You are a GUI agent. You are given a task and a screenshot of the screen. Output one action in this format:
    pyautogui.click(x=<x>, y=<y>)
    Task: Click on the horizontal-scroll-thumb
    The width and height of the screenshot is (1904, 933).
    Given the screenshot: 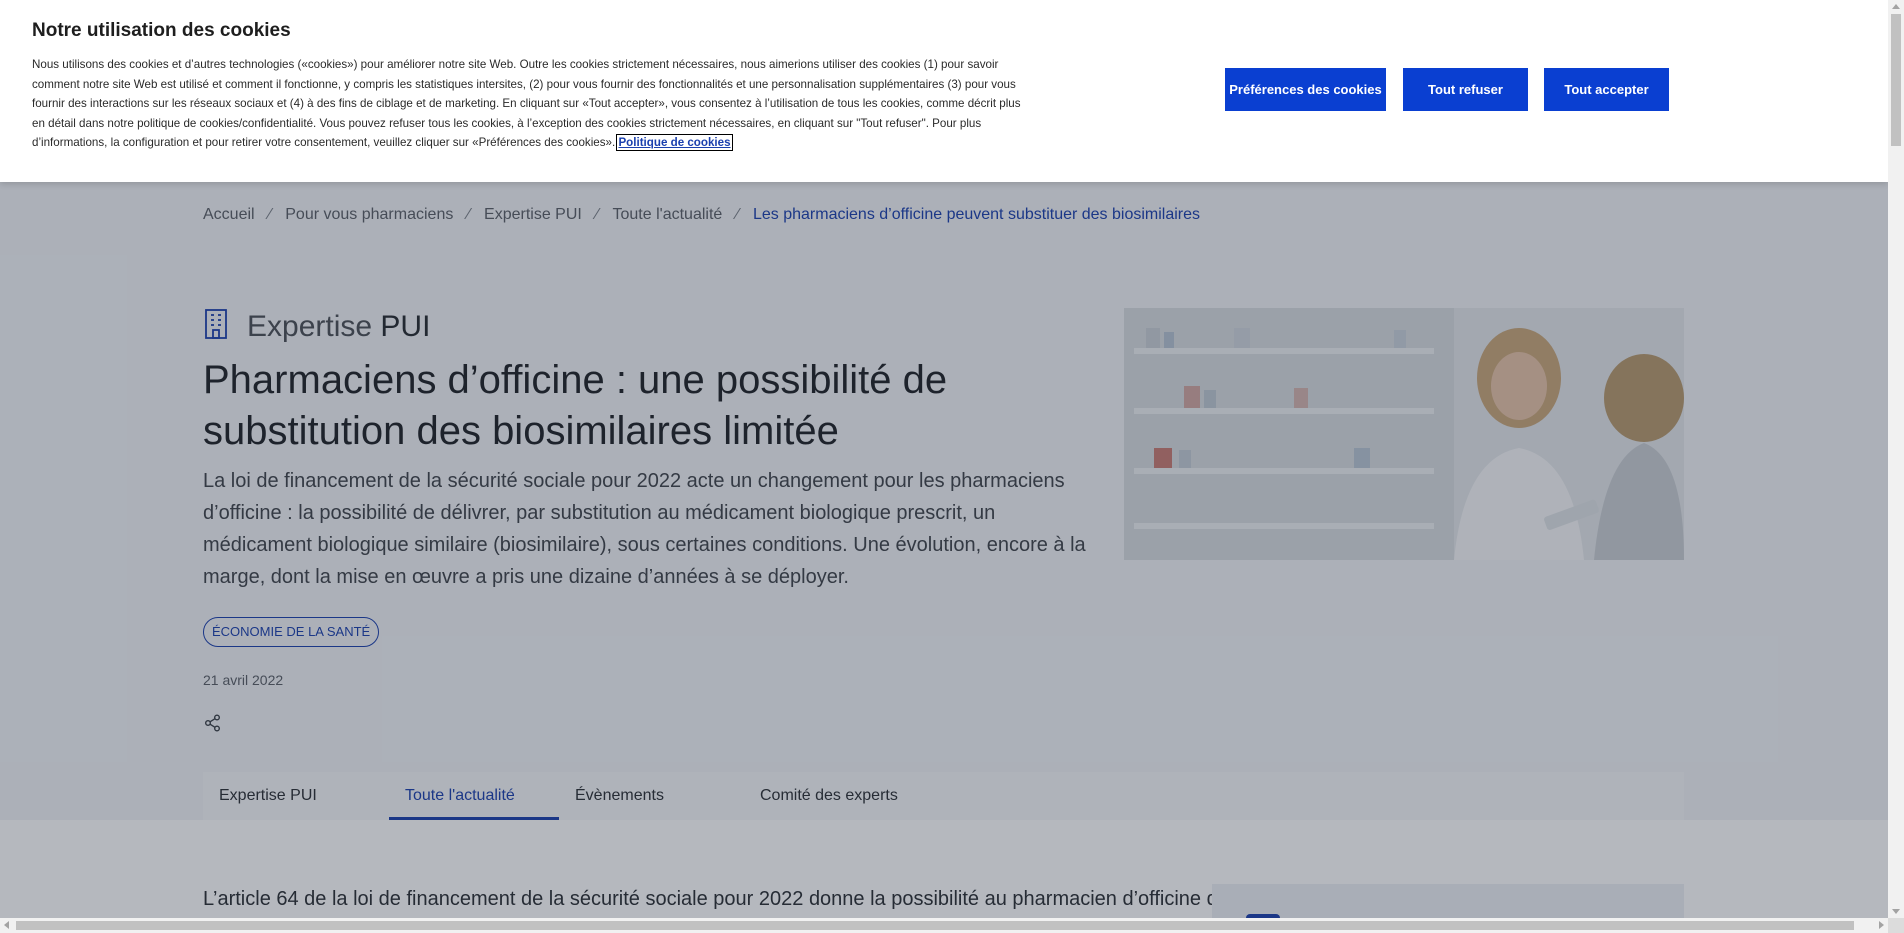 What is the action you would take?
    pyautogui.click(x=935, y=925)
    